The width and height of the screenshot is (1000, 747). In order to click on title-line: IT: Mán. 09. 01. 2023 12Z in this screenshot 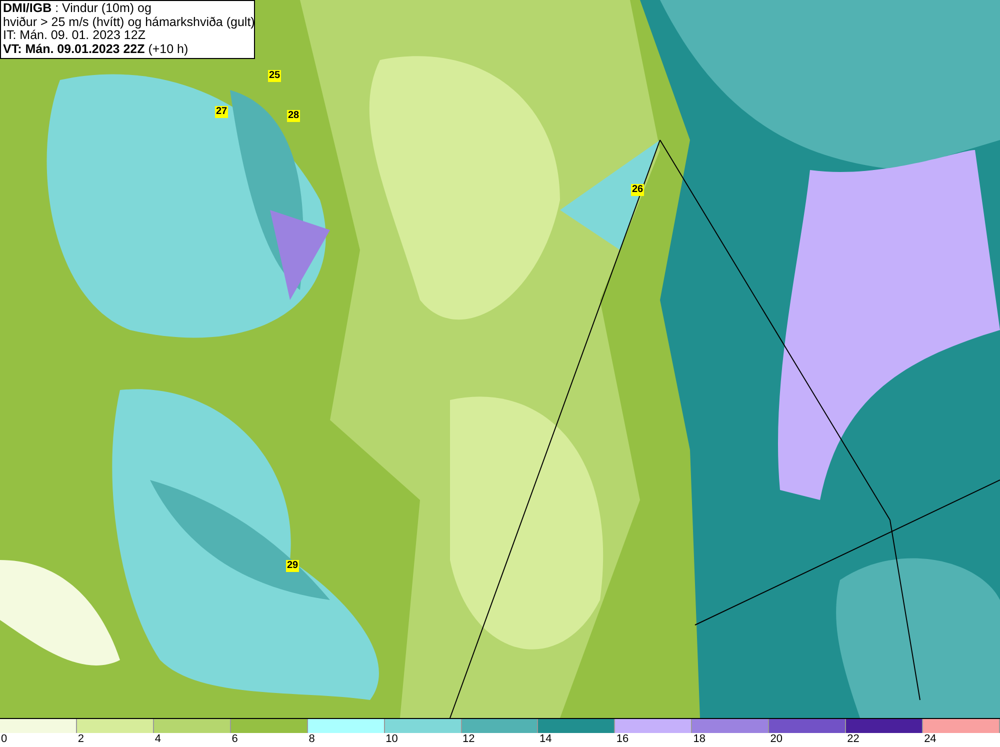, I will do `click(74, 35)`.